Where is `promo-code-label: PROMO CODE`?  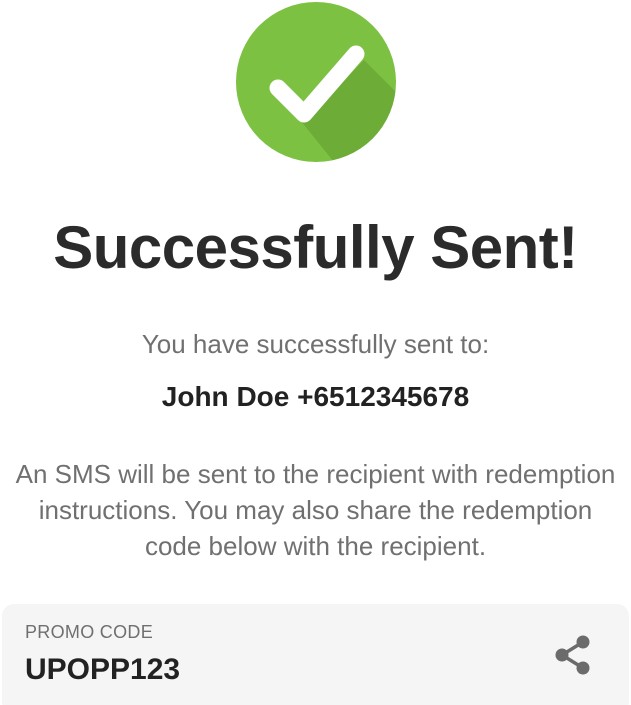
promo-code-label: PROMO CODE is located at coordinates (89, 632).